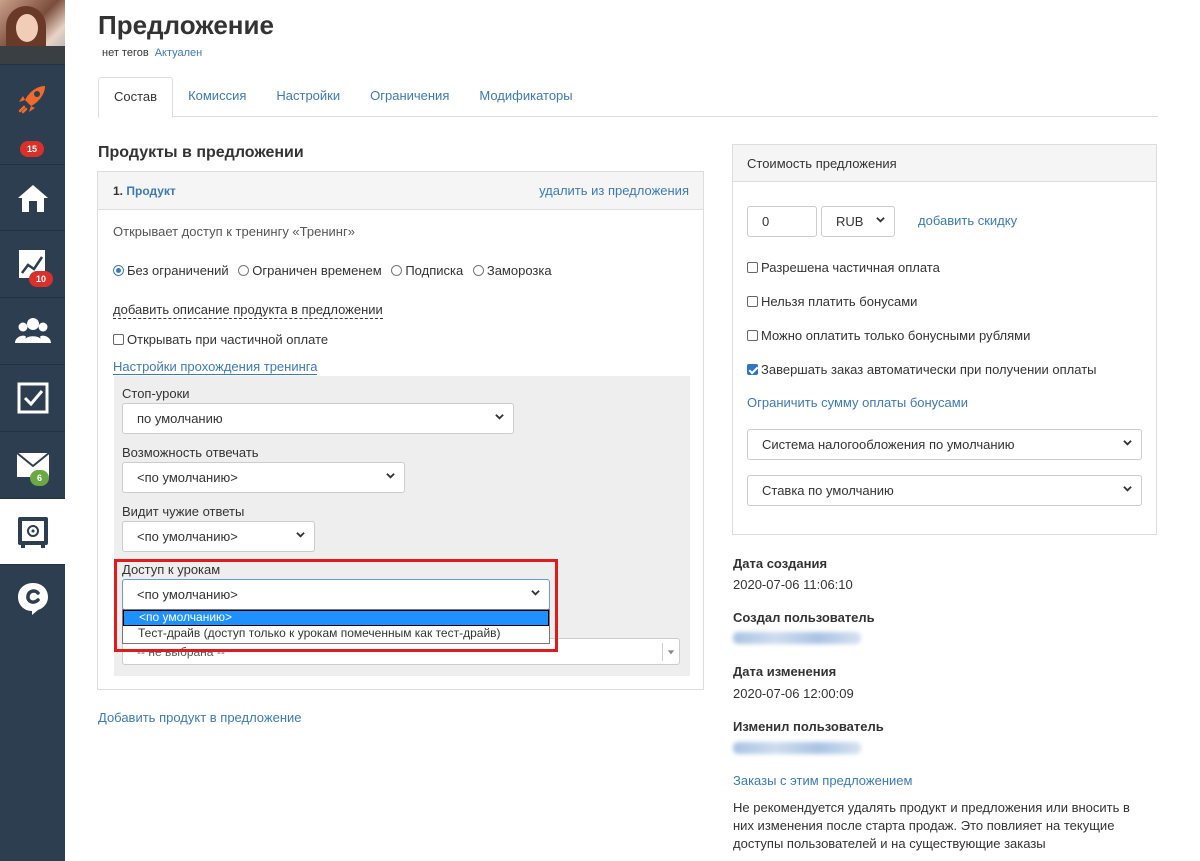 The height and width of the screenshot is (861, 1200). I want to click on tab-composition: Состав, so click(136, 97).